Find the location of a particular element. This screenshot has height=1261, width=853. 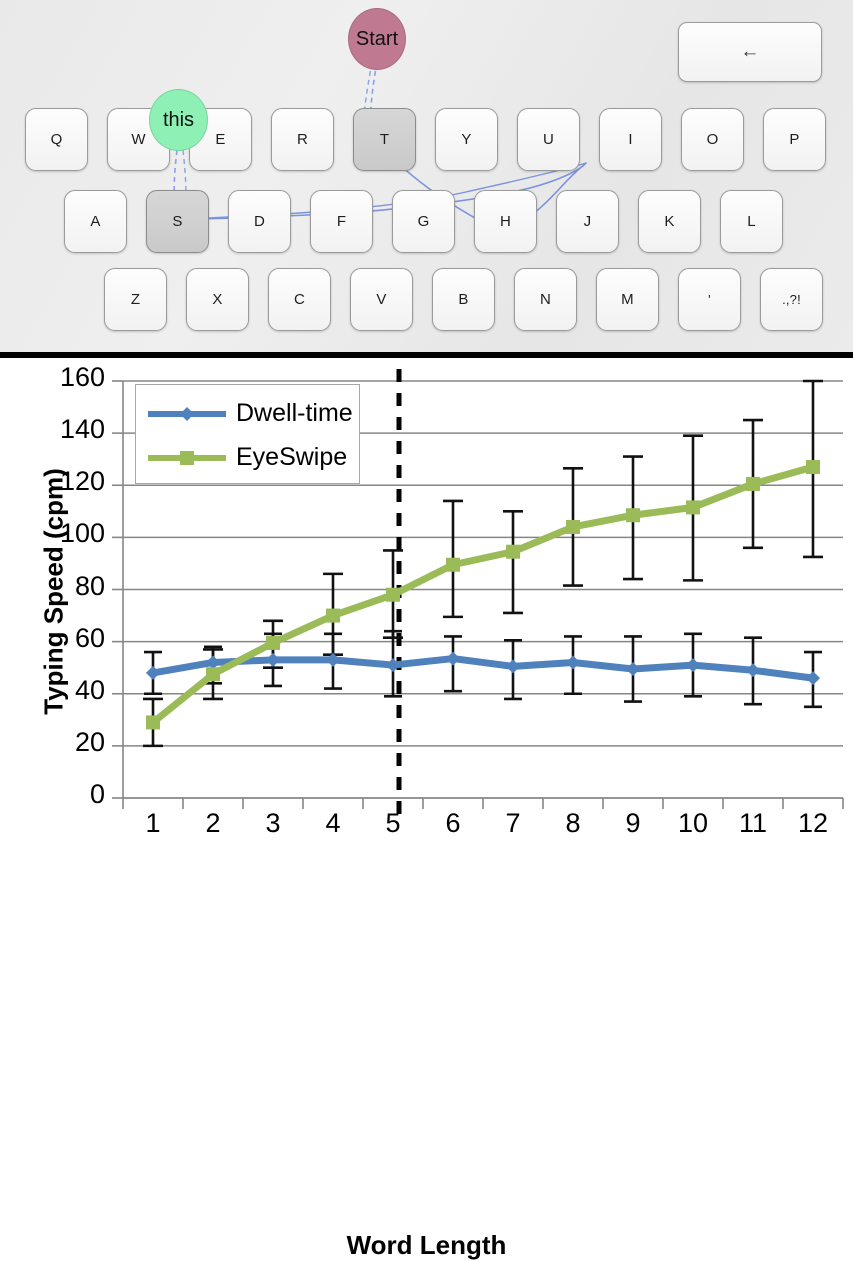

key-label: D is located at coordinates (259, 221).